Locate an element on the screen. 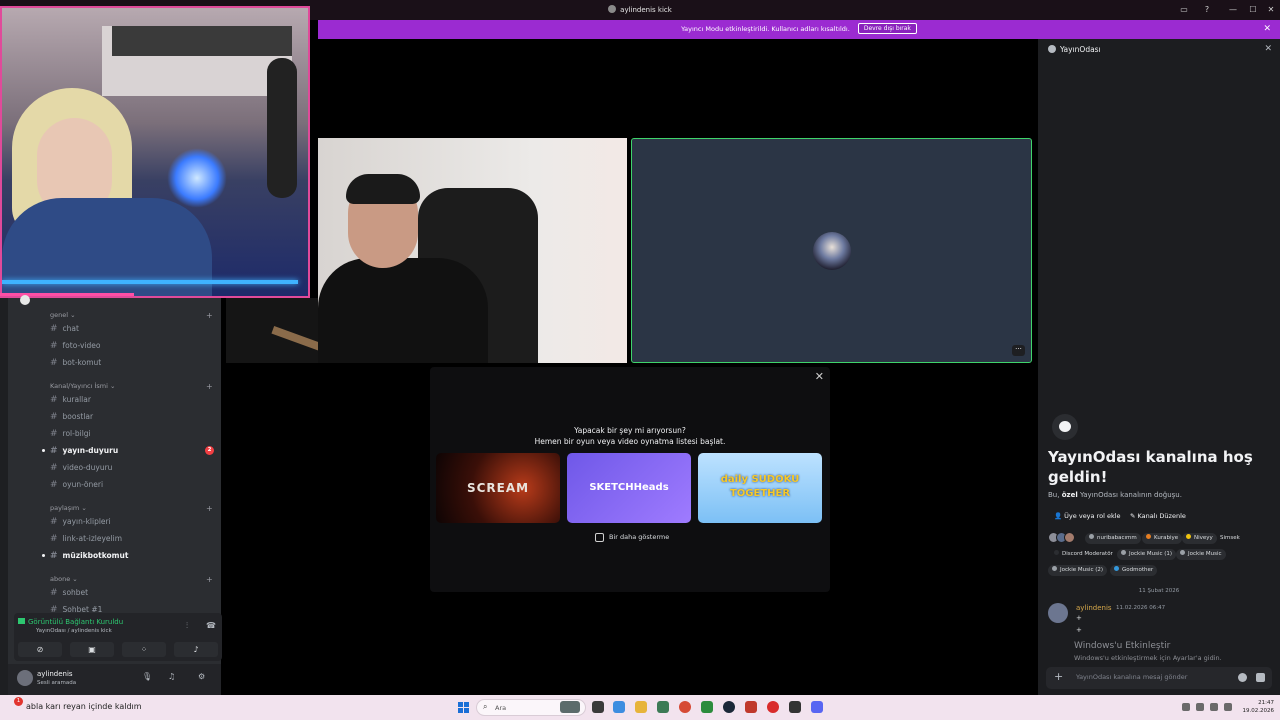 The width and height of the screenshot is (1280, 720). dont-show-again-checkbox is located at coordinates (599, 537).